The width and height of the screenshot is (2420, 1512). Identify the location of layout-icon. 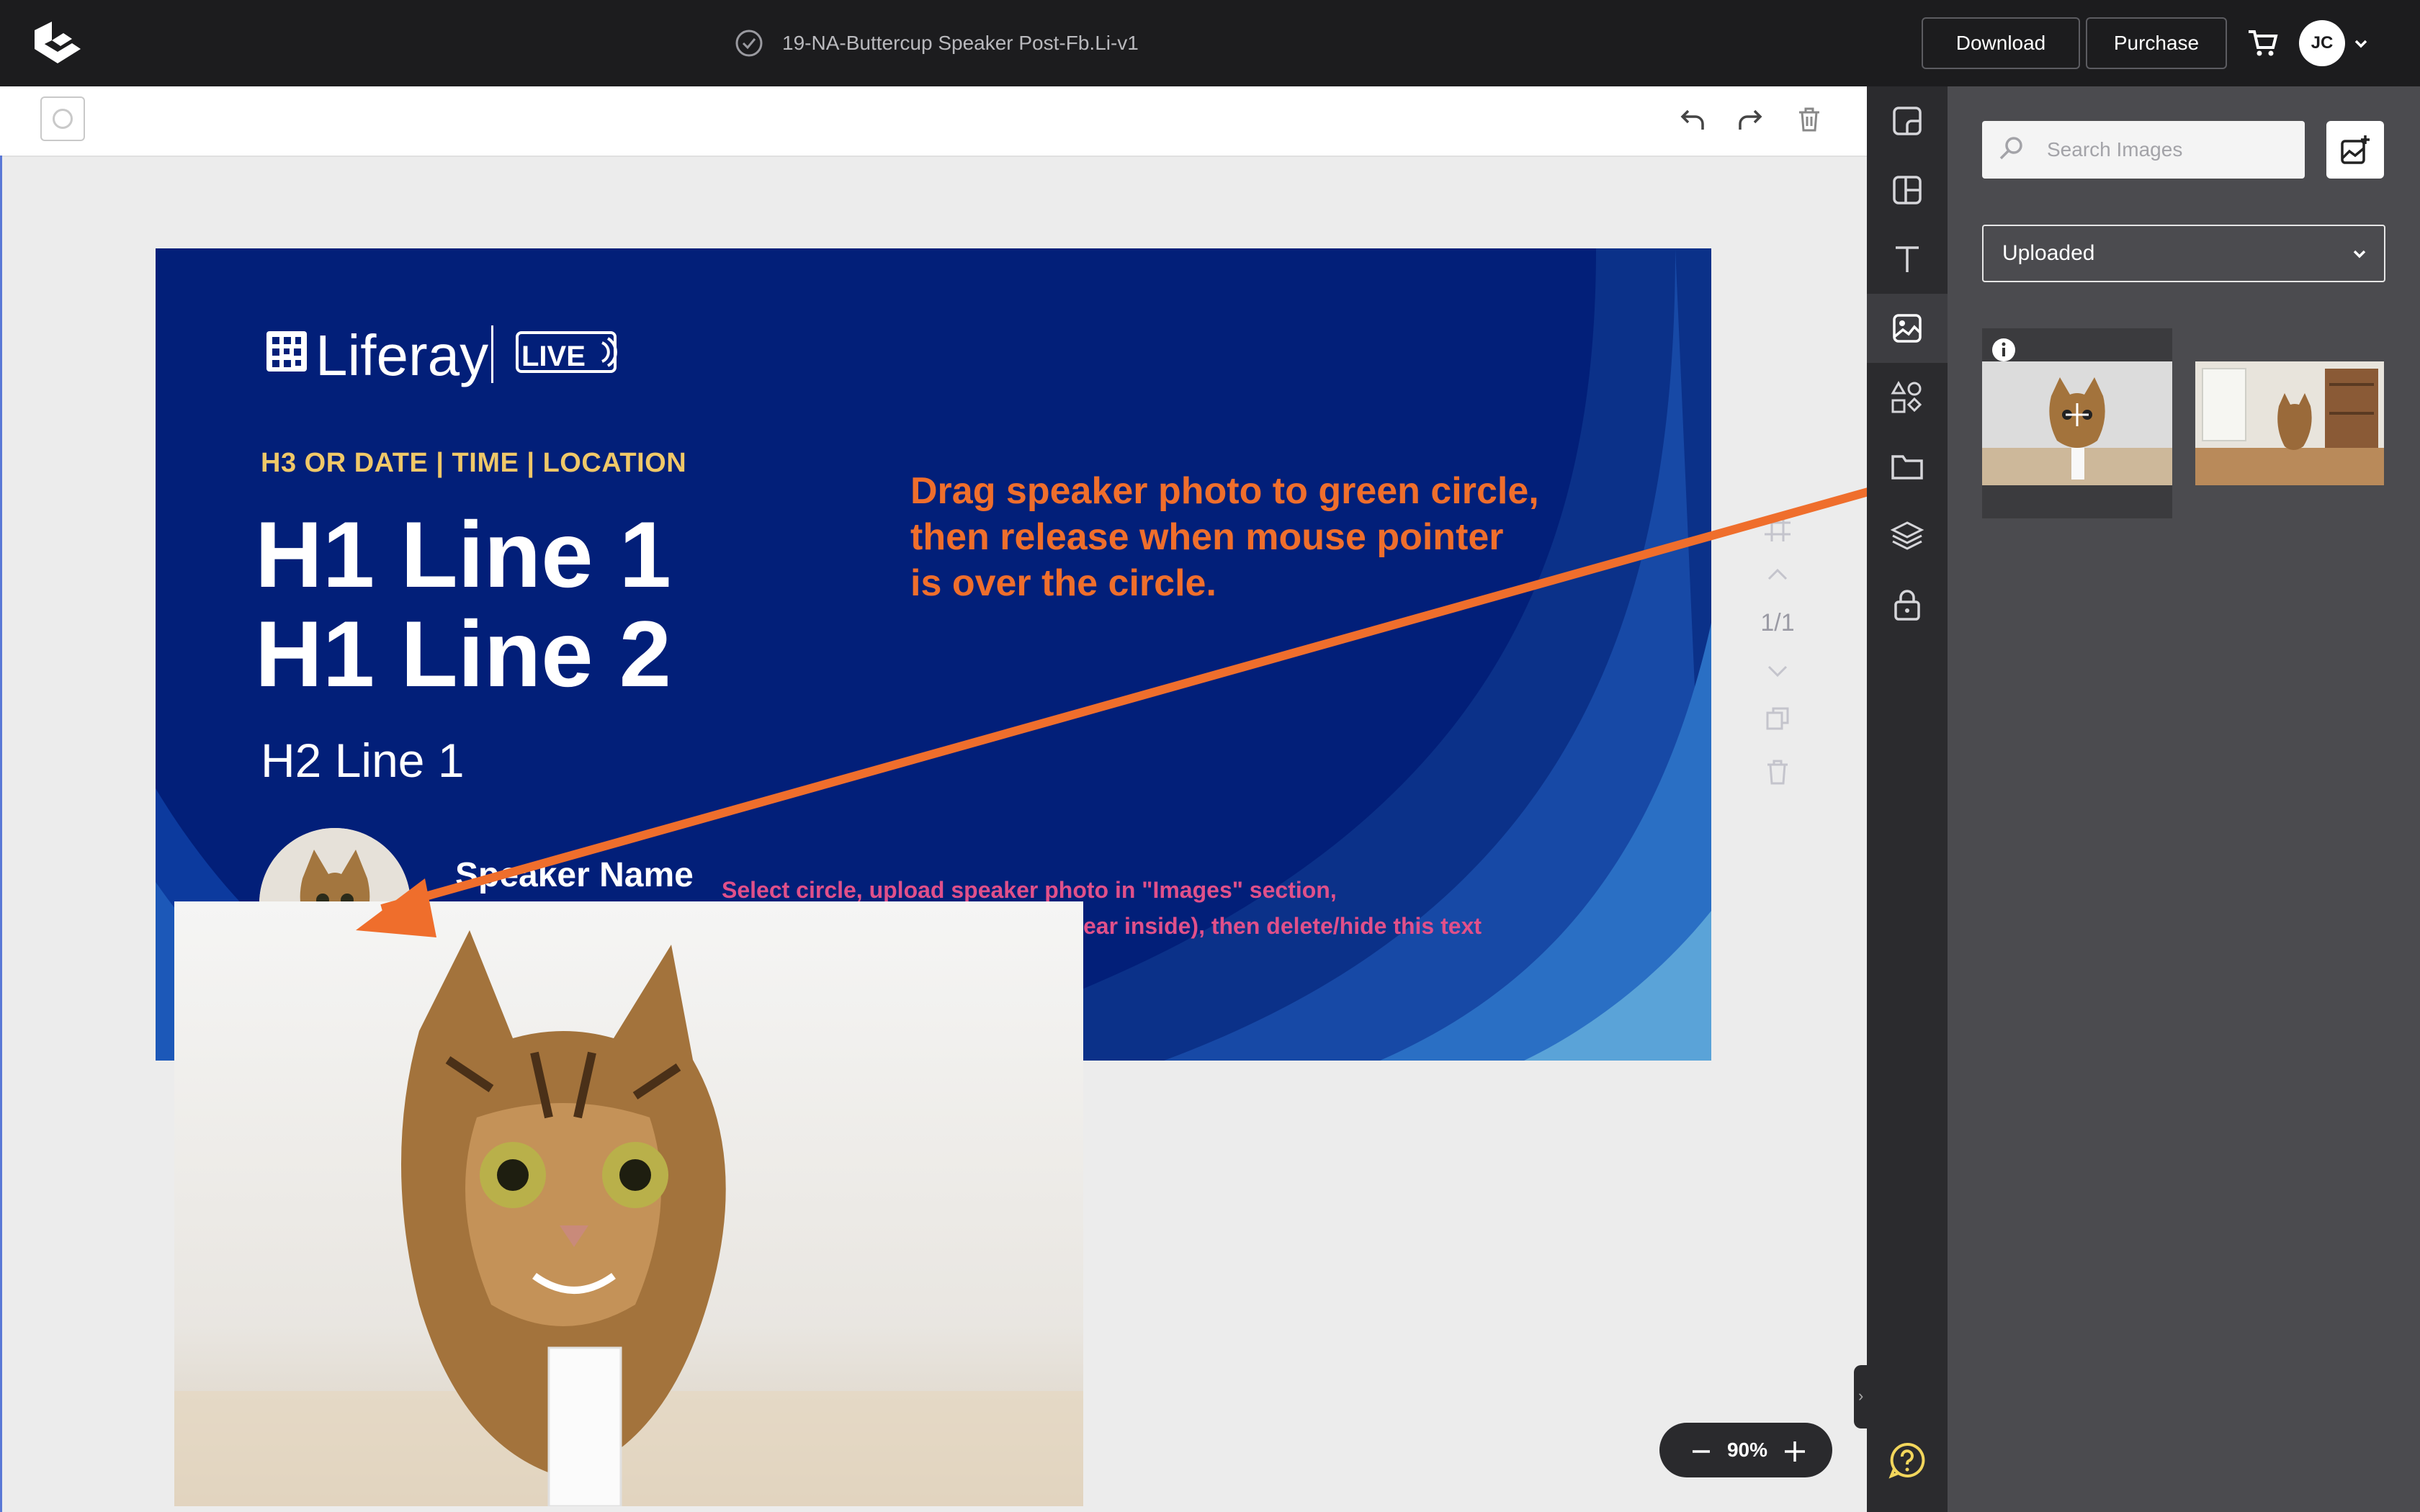
(1907, 190).